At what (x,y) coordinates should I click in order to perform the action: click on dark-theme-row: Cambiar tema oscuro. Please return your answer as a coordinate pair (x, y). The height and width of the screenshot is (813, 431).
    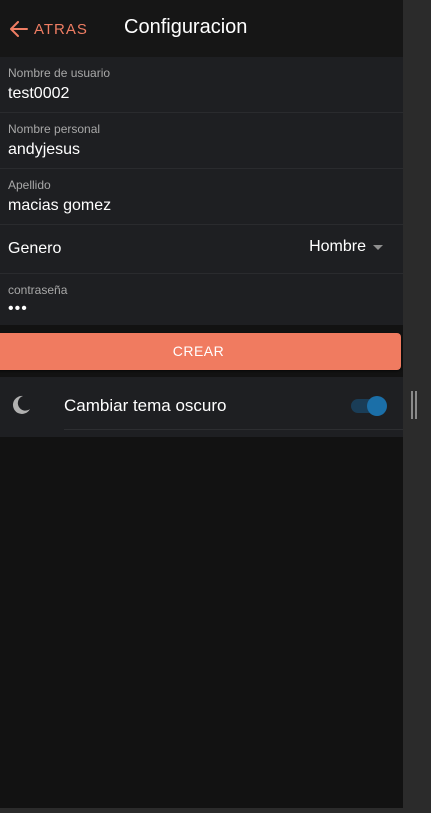
    Looking at the image, I should click on (201, 407).